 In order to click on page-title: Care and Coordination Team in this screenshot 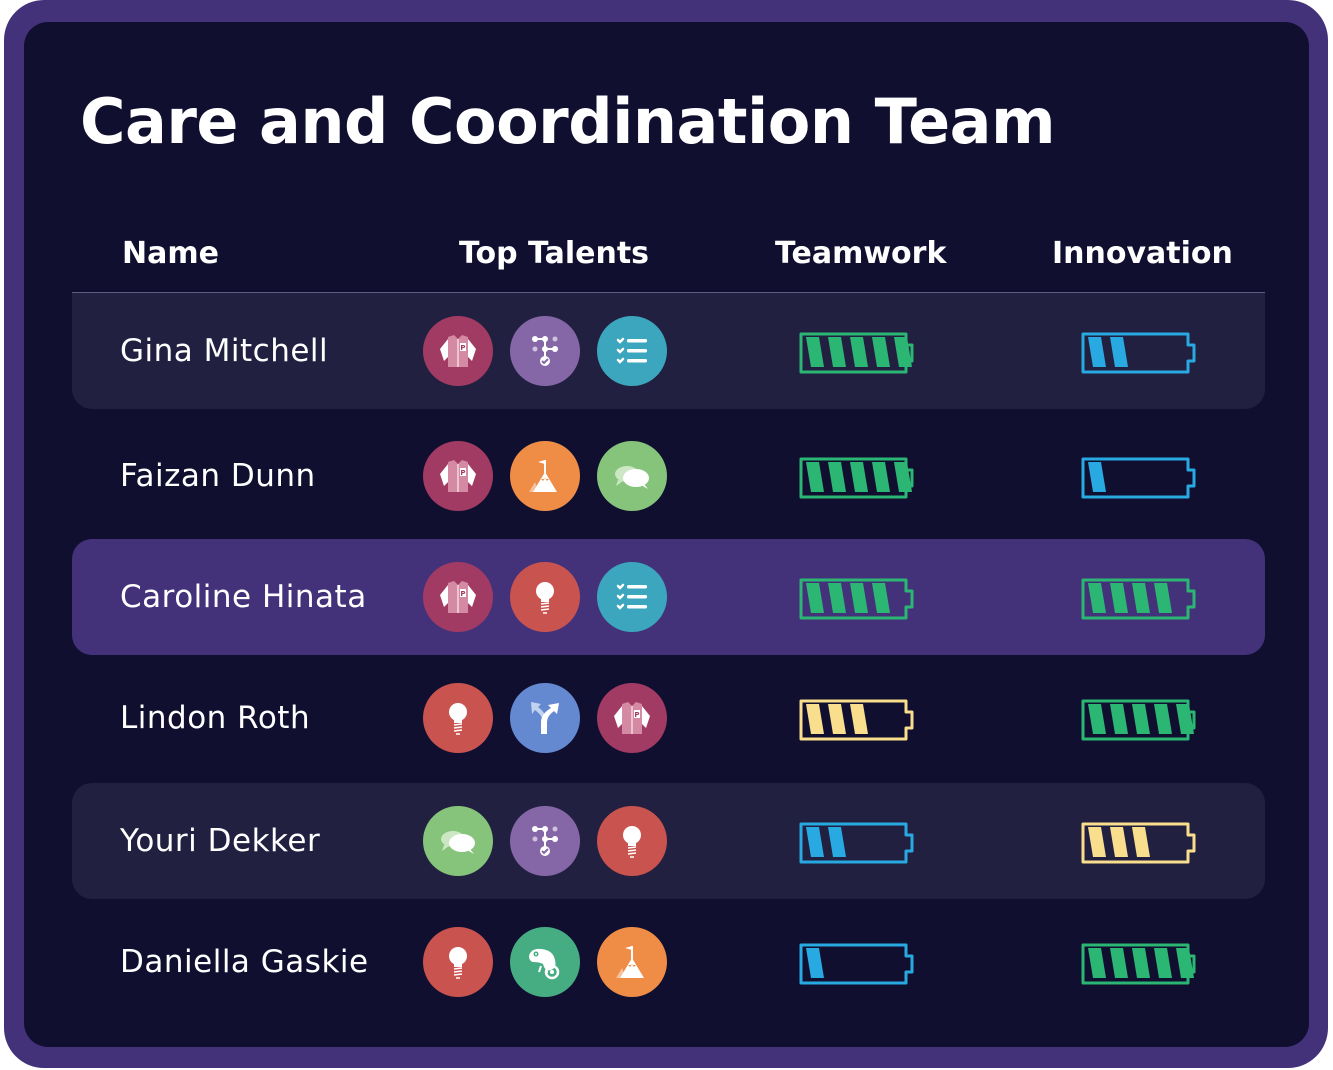, I will do `click(568, 121)`.